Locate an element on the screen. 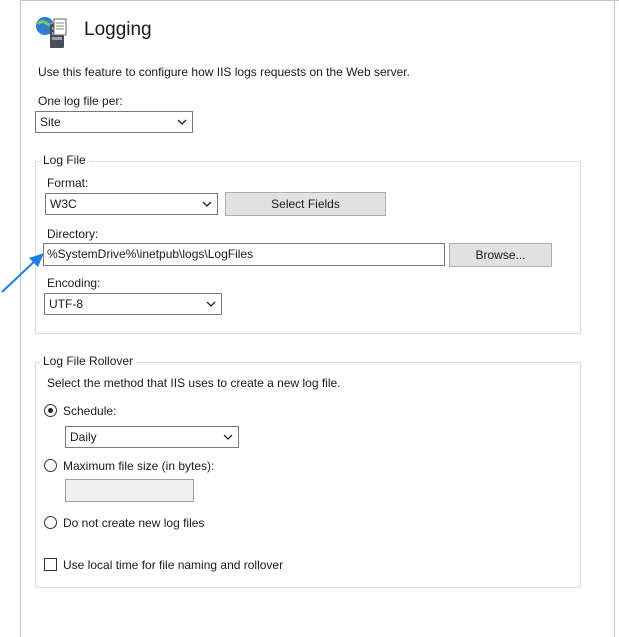 The width and height of the screenshot is (619, 637). radio-selected-dot is located at coordinates (50, 410).